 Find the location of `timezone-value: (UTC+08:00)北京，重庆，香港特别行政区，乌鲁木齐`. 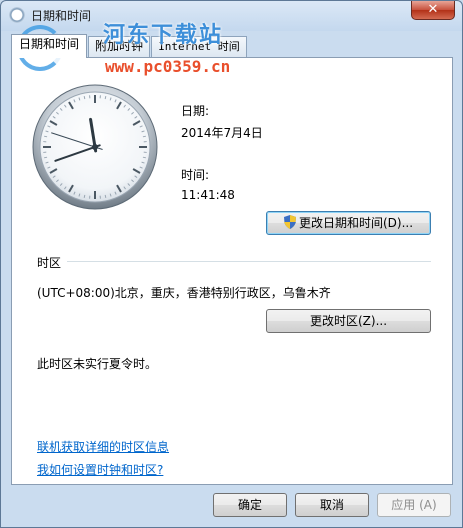

timezone-value: (UTC+08:00)北京，重庆，香港特别行政区，乌鲁木齐 is located at coordinates (184, 293).